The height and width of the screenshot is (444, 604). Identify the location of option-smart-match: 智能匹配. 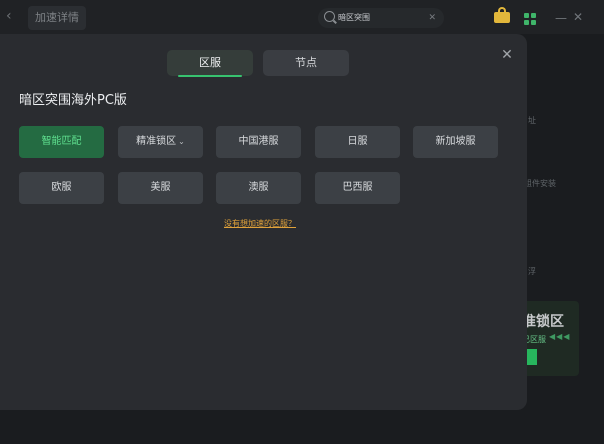
(61, 142).